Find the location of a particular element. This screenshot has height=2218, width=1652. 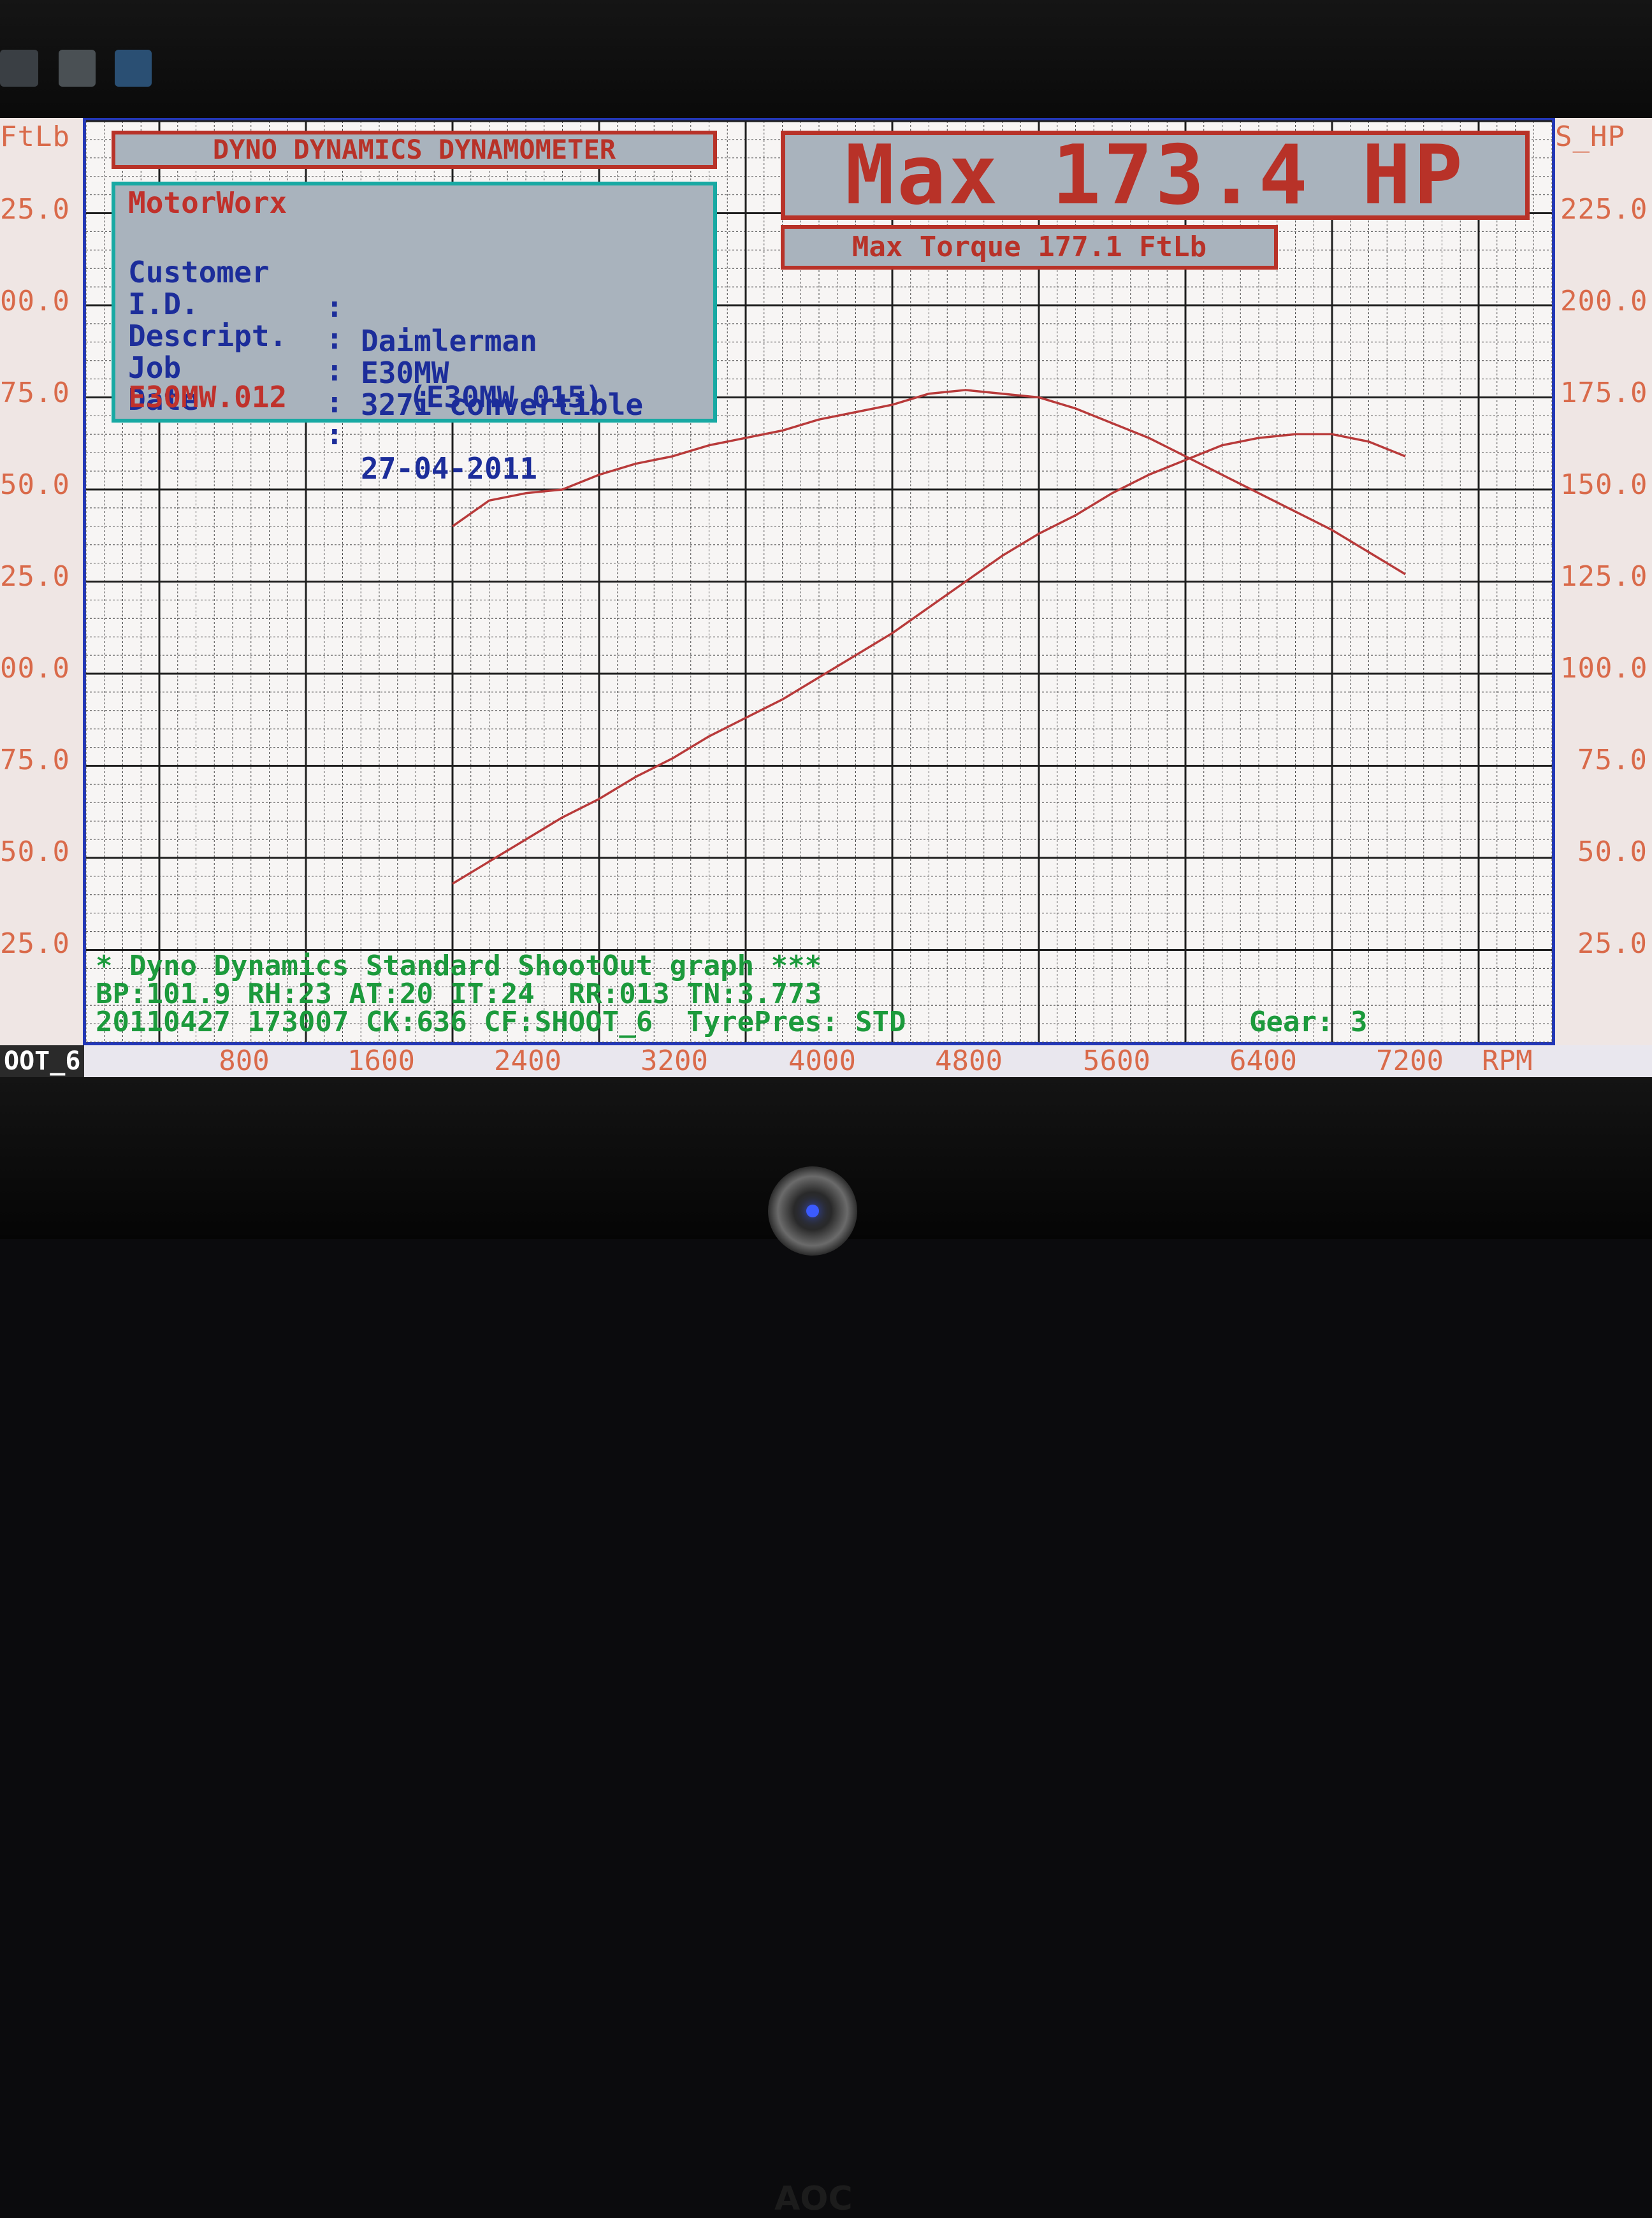

info-row-job: Job : is located at coordinates (236, 367).